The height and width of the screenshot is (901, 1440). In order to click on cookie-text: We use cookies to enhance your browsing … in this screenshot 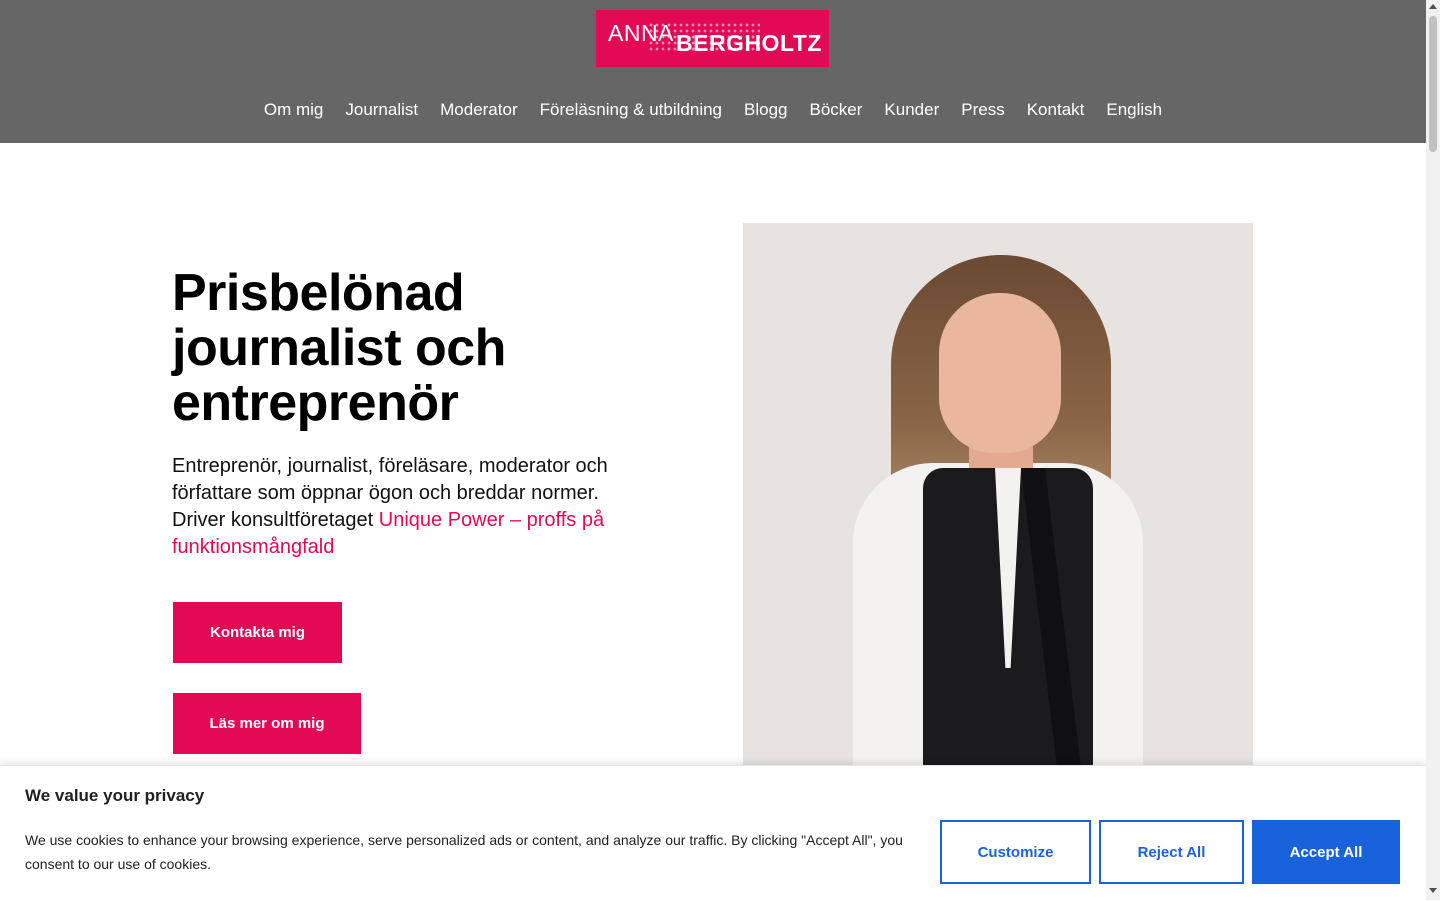, I will do `click(464, 852)`.